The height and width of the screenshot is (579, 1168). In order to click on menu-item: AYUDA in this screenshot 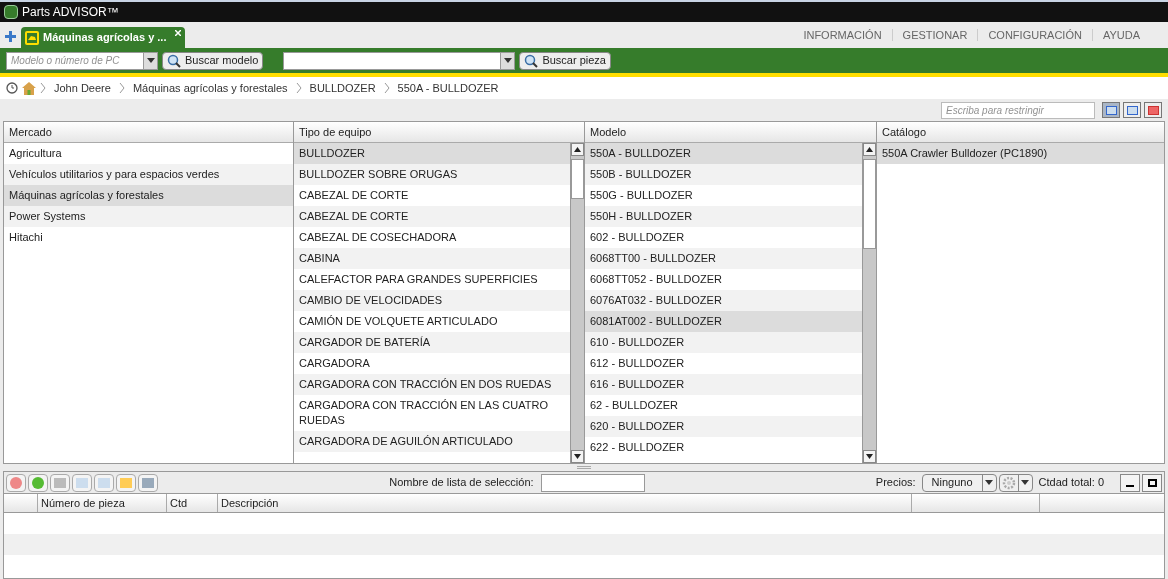, I will do `click(1121, 35)`.